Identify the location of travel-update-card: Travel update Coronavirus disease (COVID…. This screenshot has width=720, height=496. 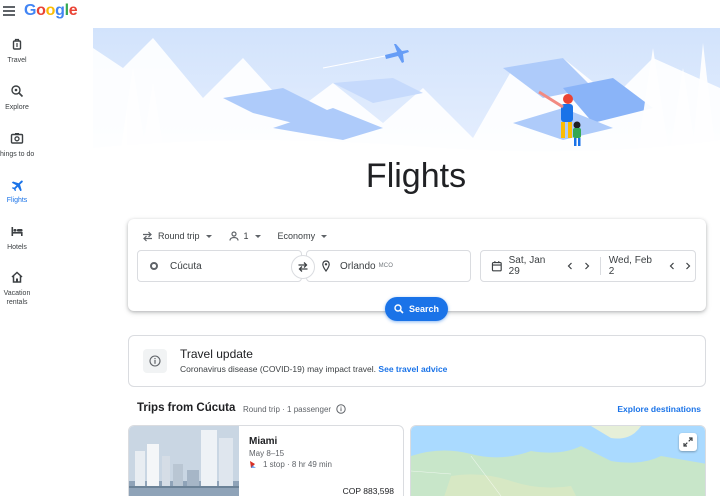
(417, 361).